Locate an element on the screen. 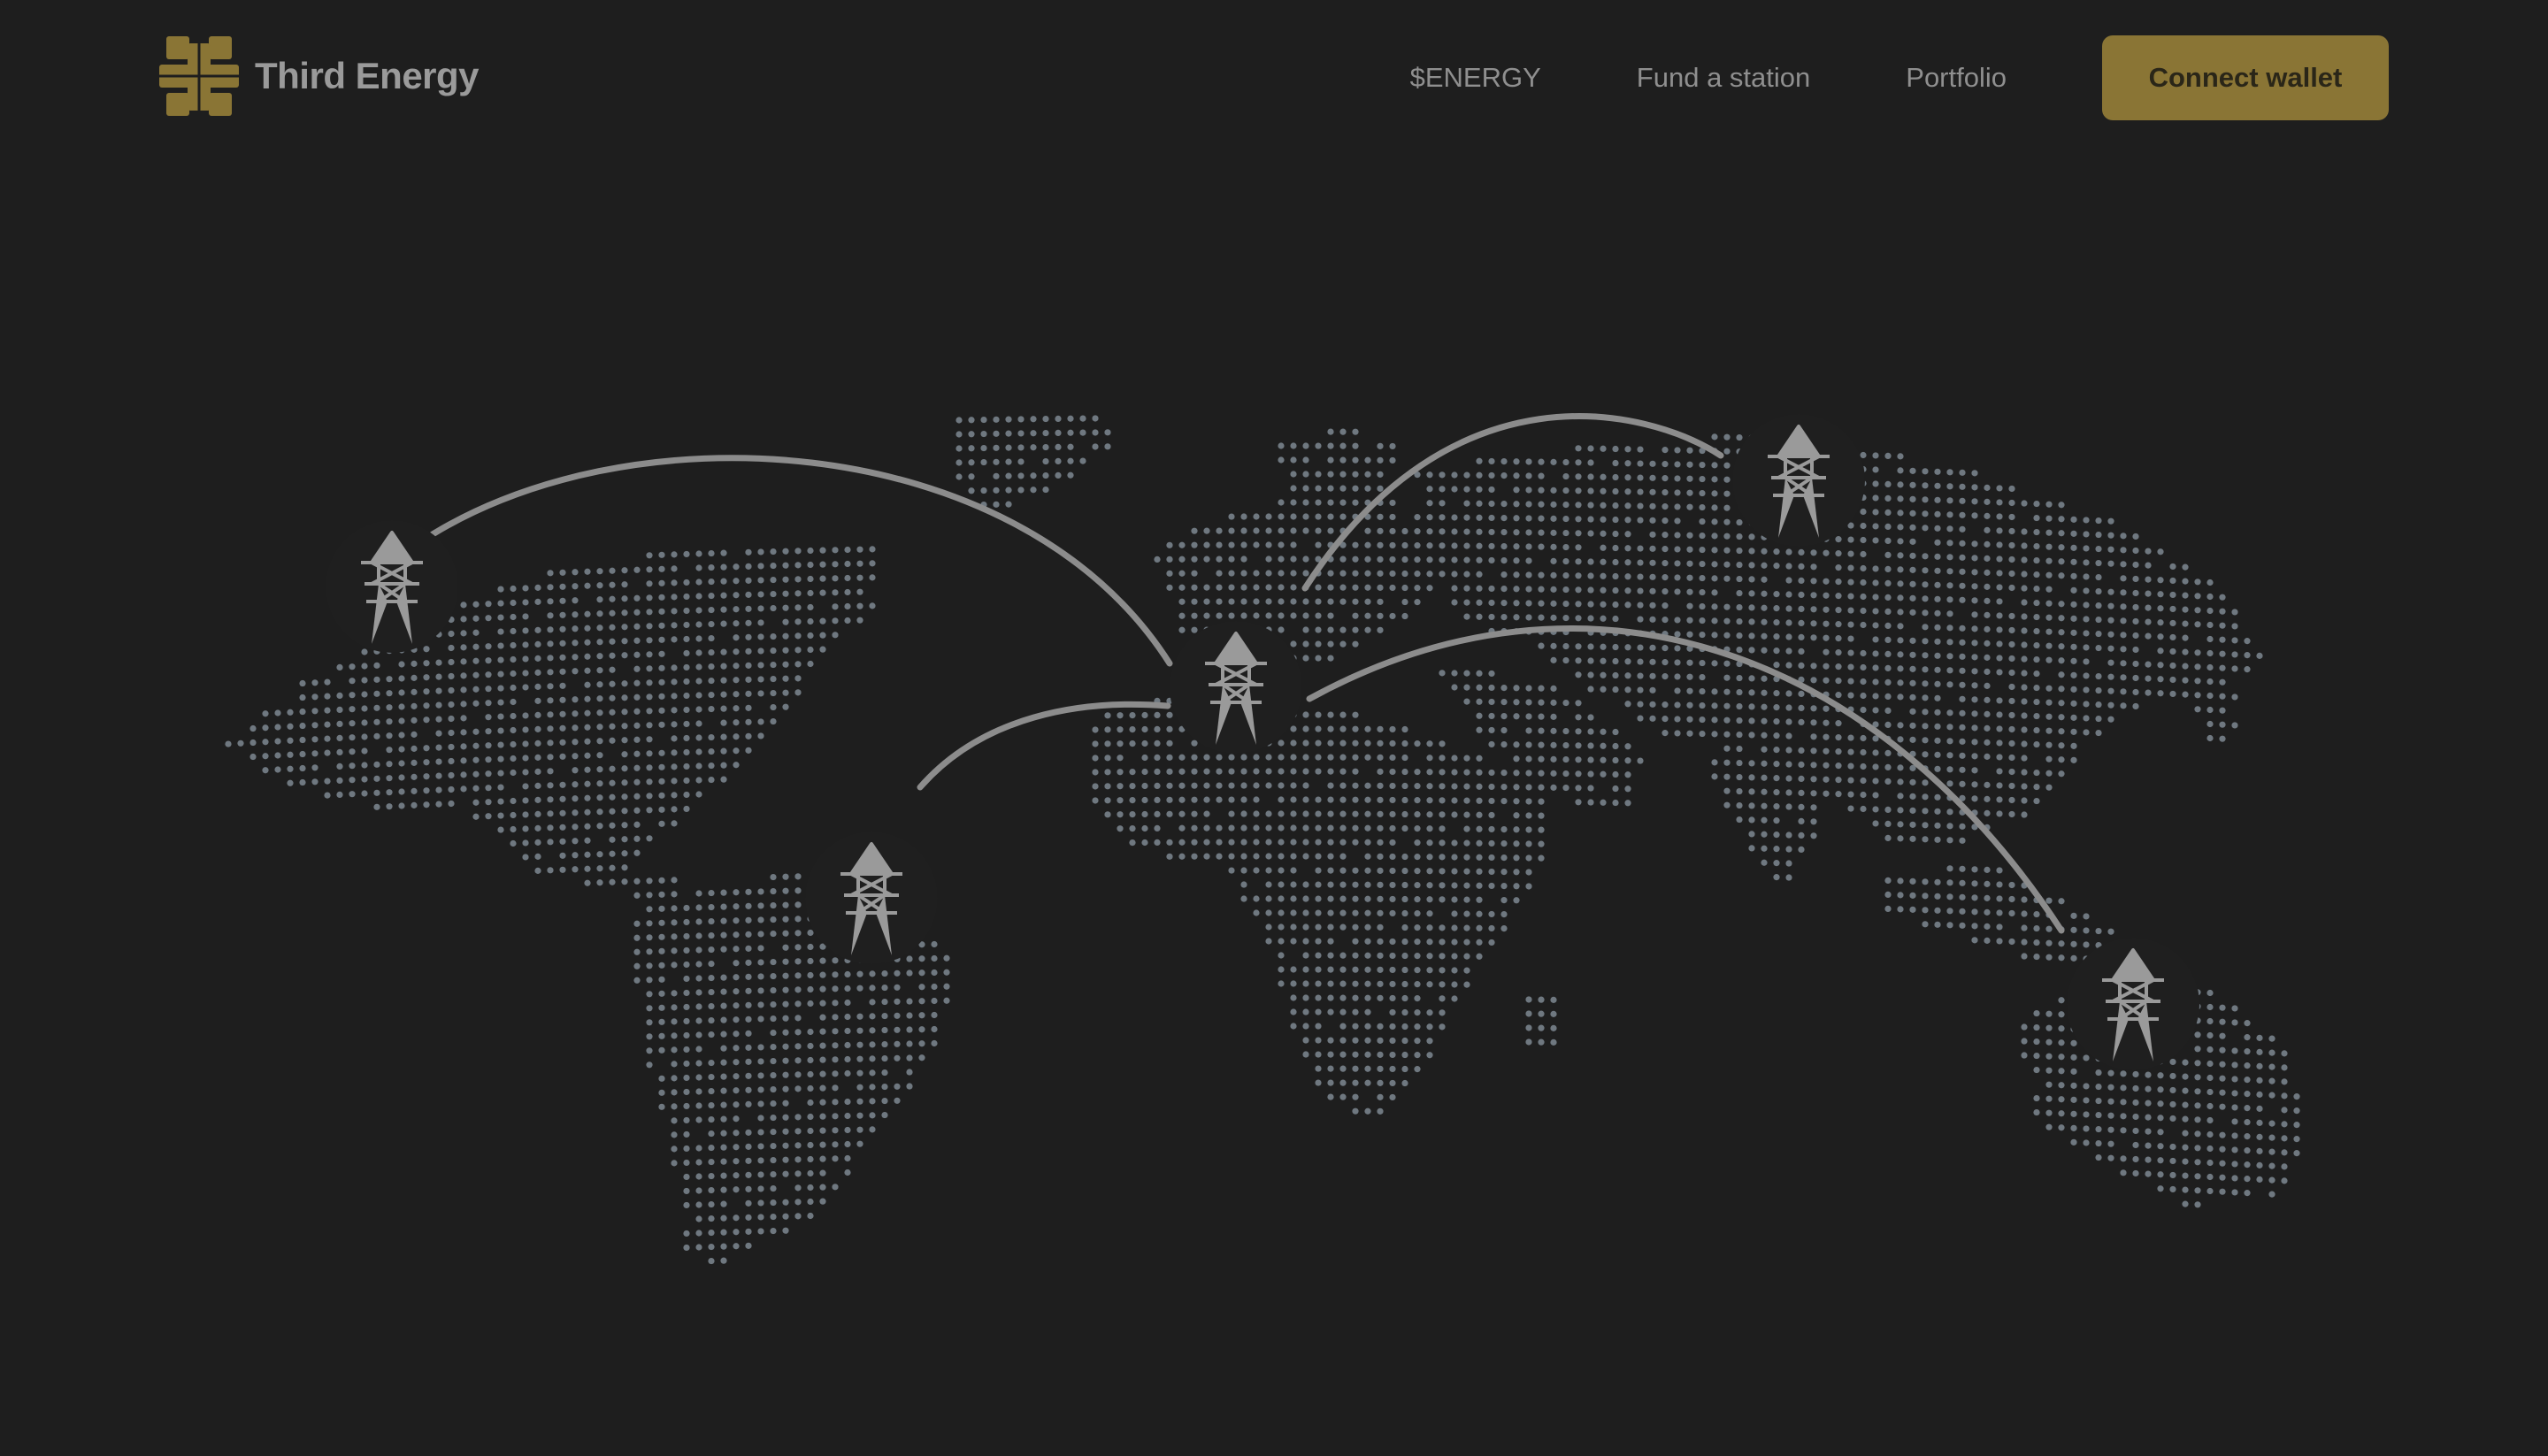 The image size is (2548, 1456). brand-logo: Third Energy is located at coordinates (318, 76).